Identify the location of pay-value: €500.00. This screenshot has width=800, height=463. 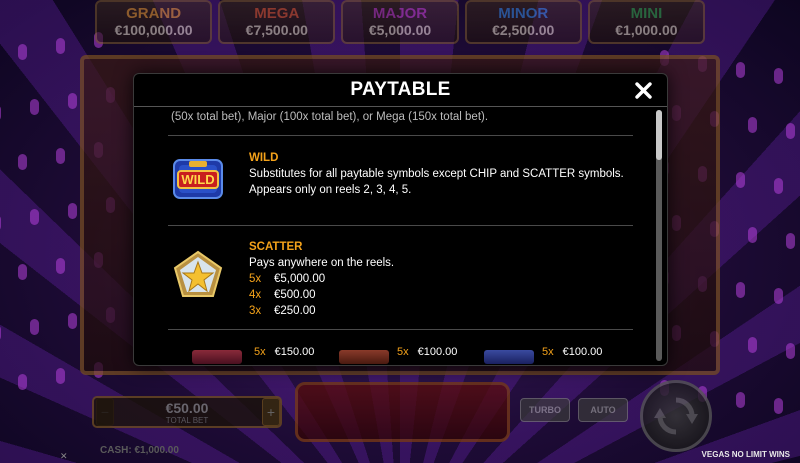
(295, 295).